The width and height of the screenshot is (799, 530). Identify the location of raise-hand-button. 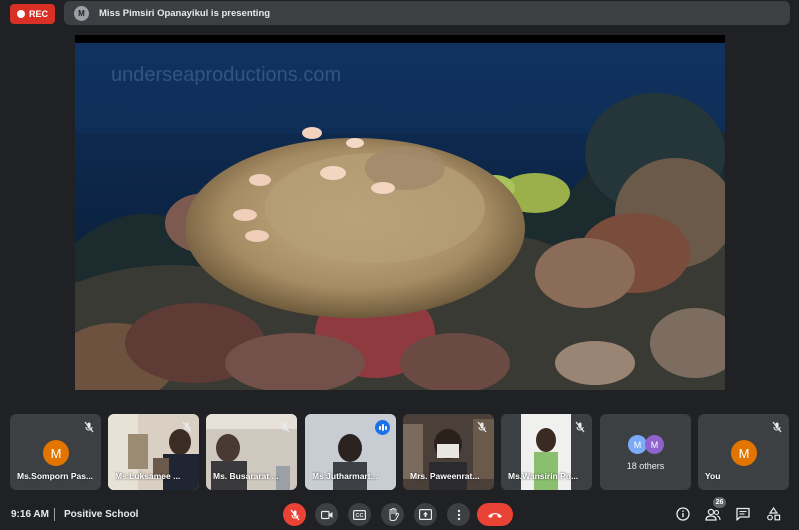
(392, 514).